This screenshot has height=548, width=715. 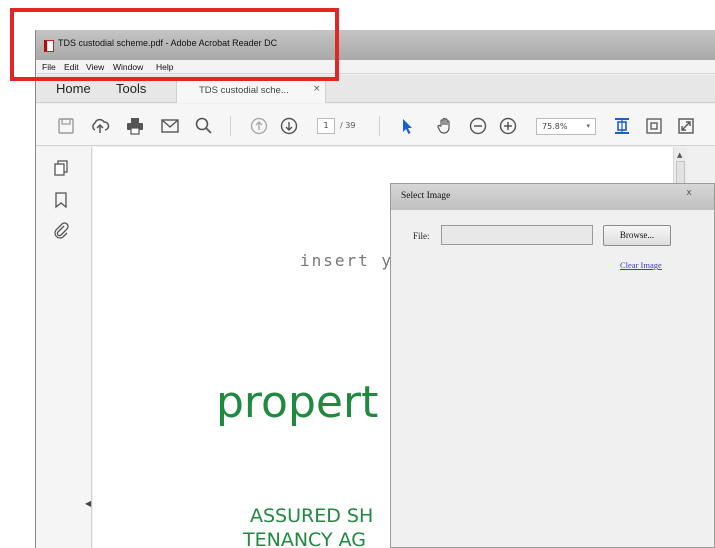 I want to click on upload-icon, so click(x=100, y=126).